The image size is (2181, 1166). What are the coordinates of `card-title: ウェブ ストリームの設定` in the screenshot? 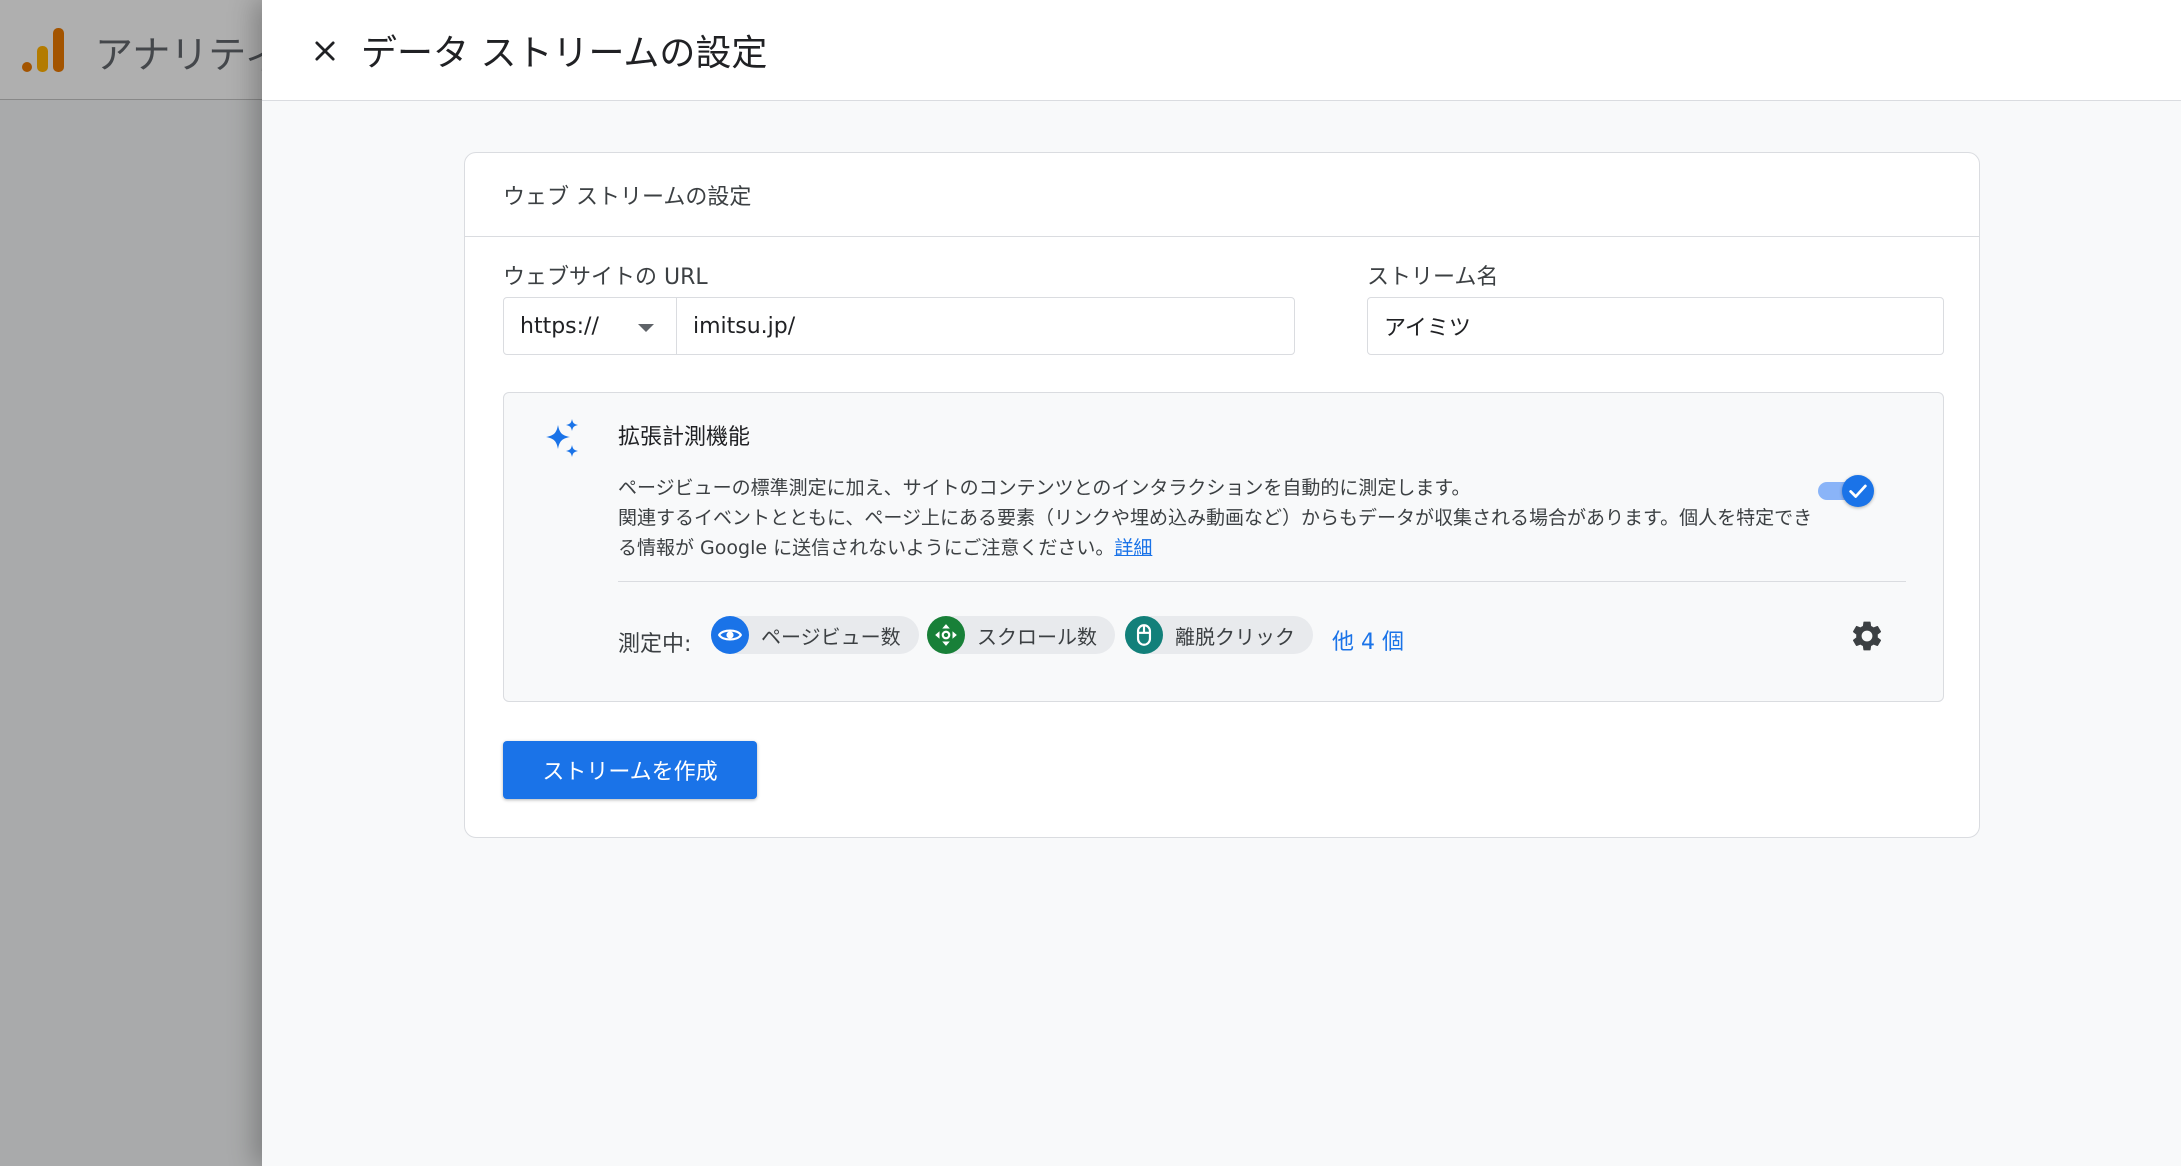 It's located at (627, 197).